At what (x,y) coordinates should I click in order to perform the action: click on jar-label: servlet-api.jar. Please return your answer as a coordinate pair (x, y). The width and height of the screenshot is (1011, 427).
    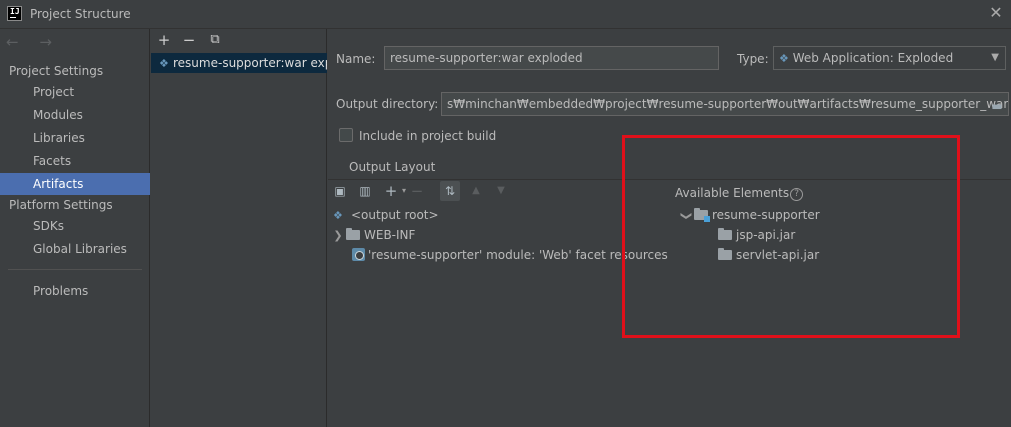
    Looking at the image, I should click on (778, 255).